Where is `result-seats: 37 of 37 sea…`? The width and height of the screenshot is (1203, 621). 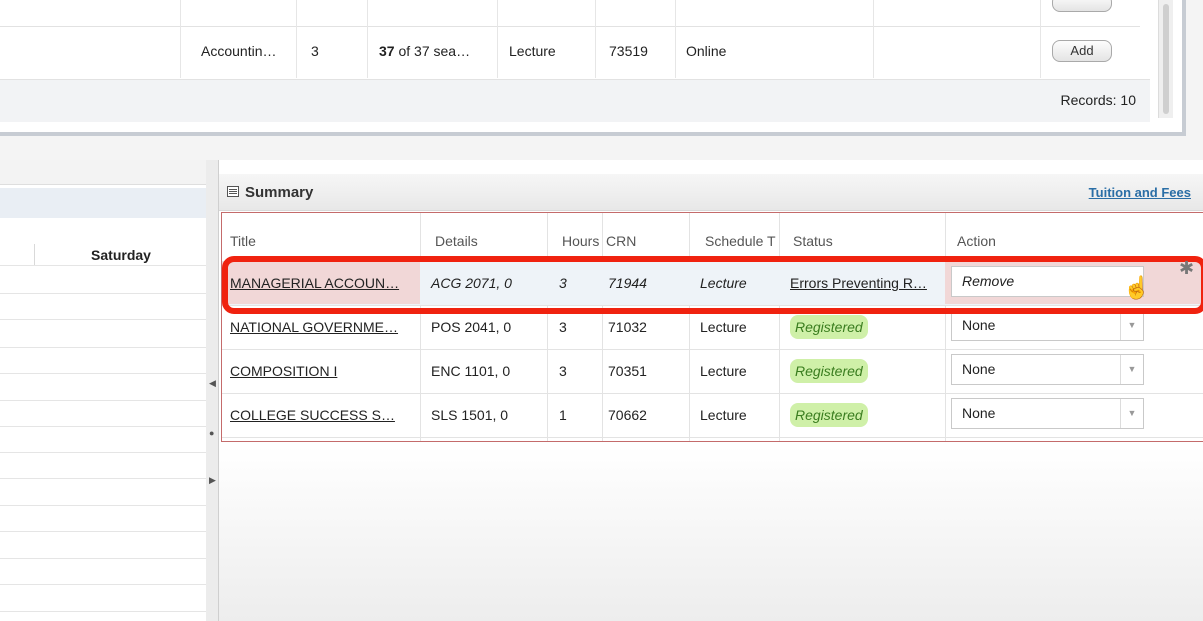
result-seats: 37 of 37 sea… is located at coordinates (425, 51).